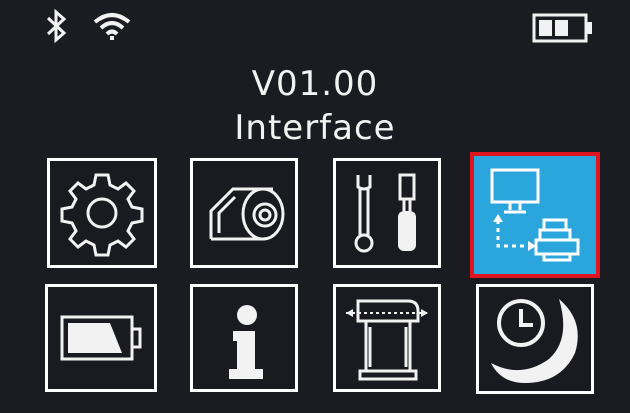  I want to click on info-icon, so click(246, 342).